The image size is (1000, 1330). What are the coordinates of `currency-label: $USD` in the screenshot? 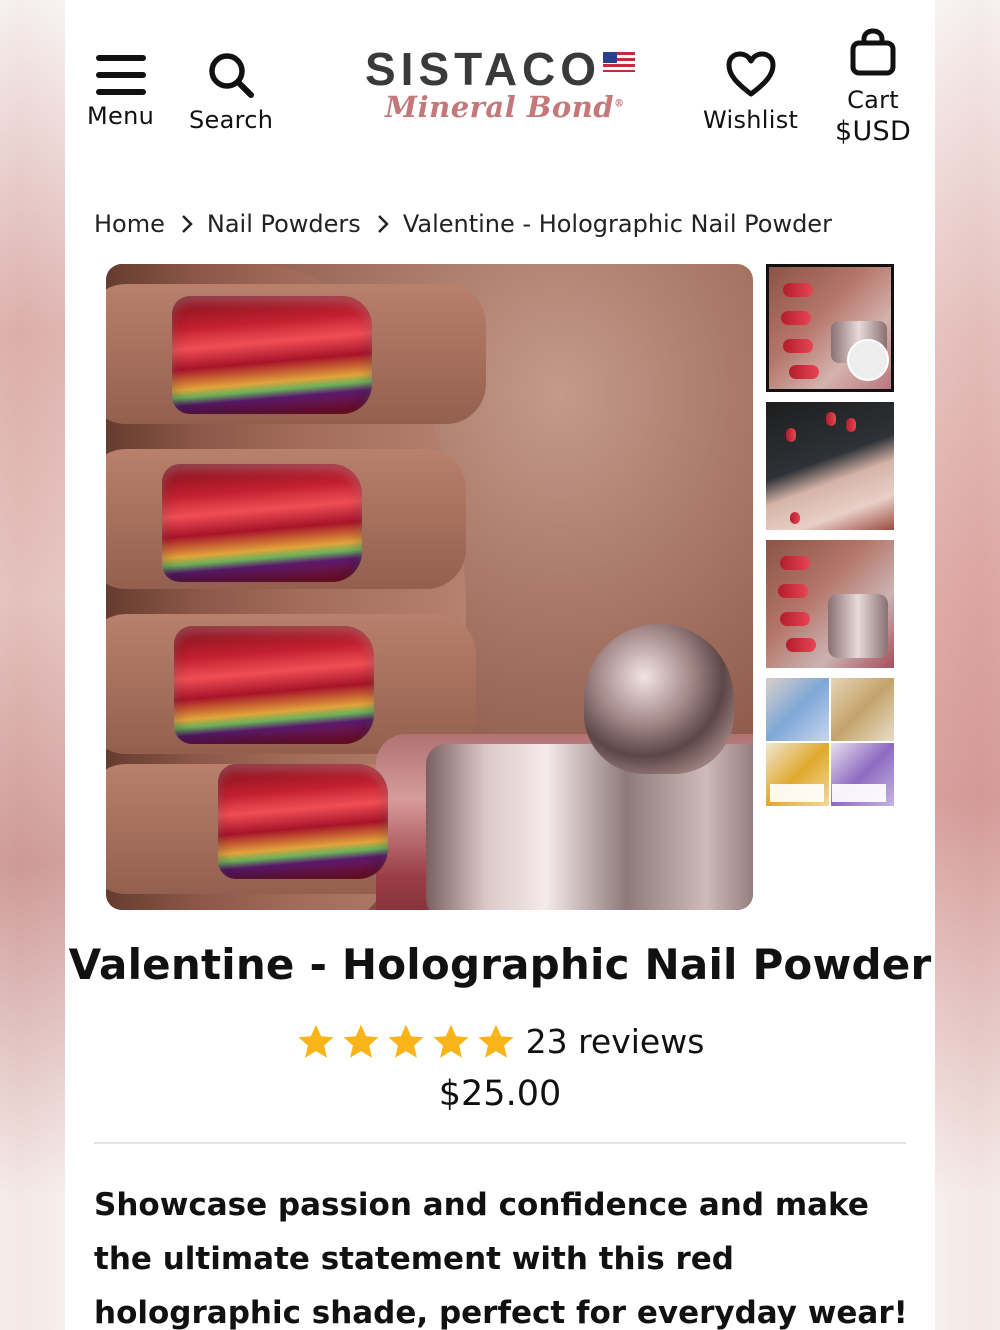 It's located at (873, 131).